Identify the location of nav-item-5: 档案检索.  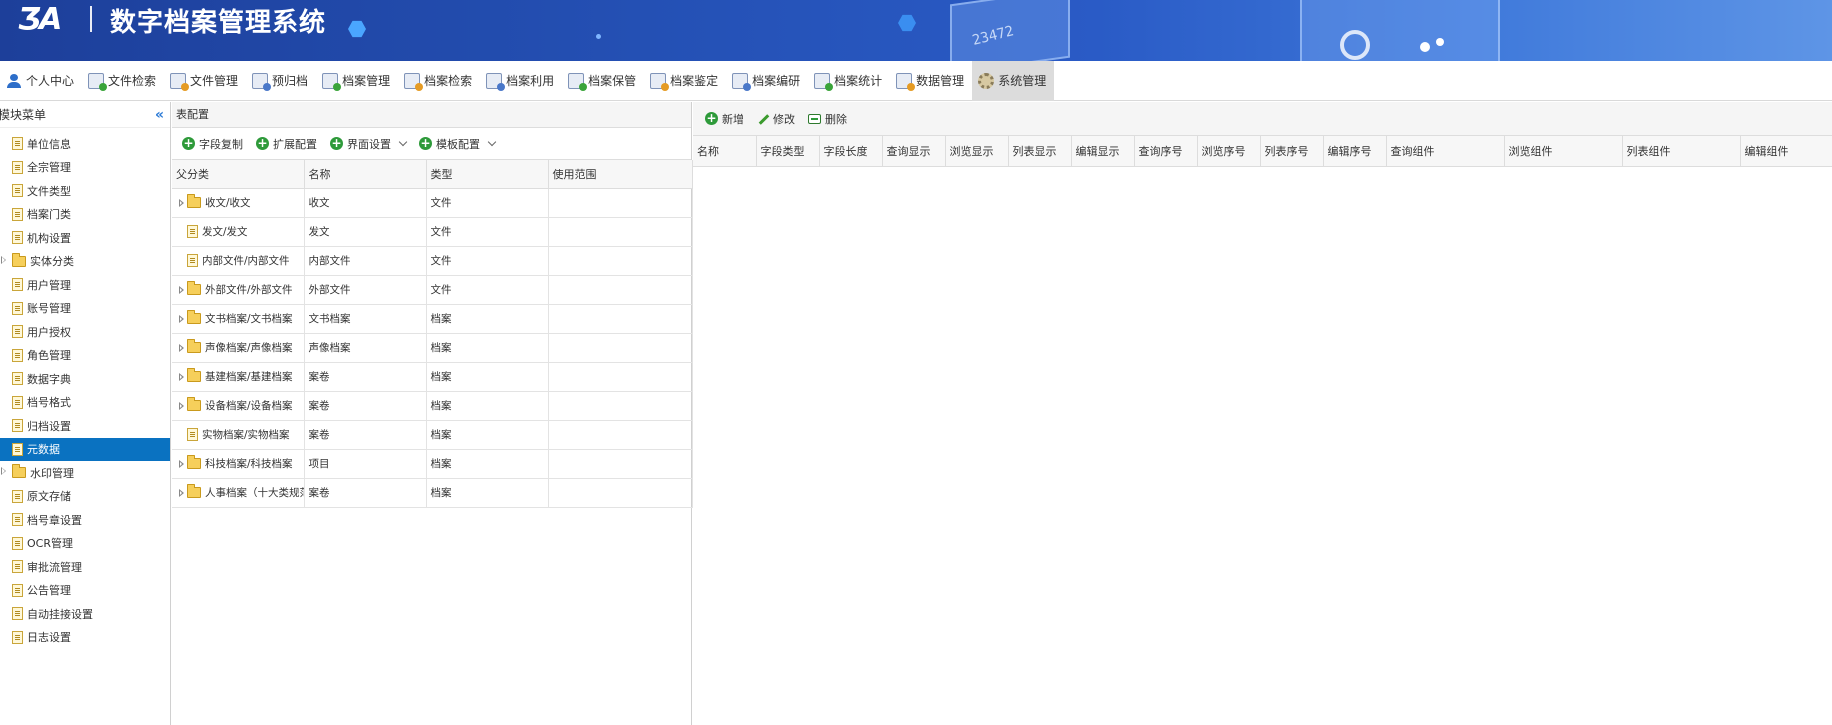
(439, 81).